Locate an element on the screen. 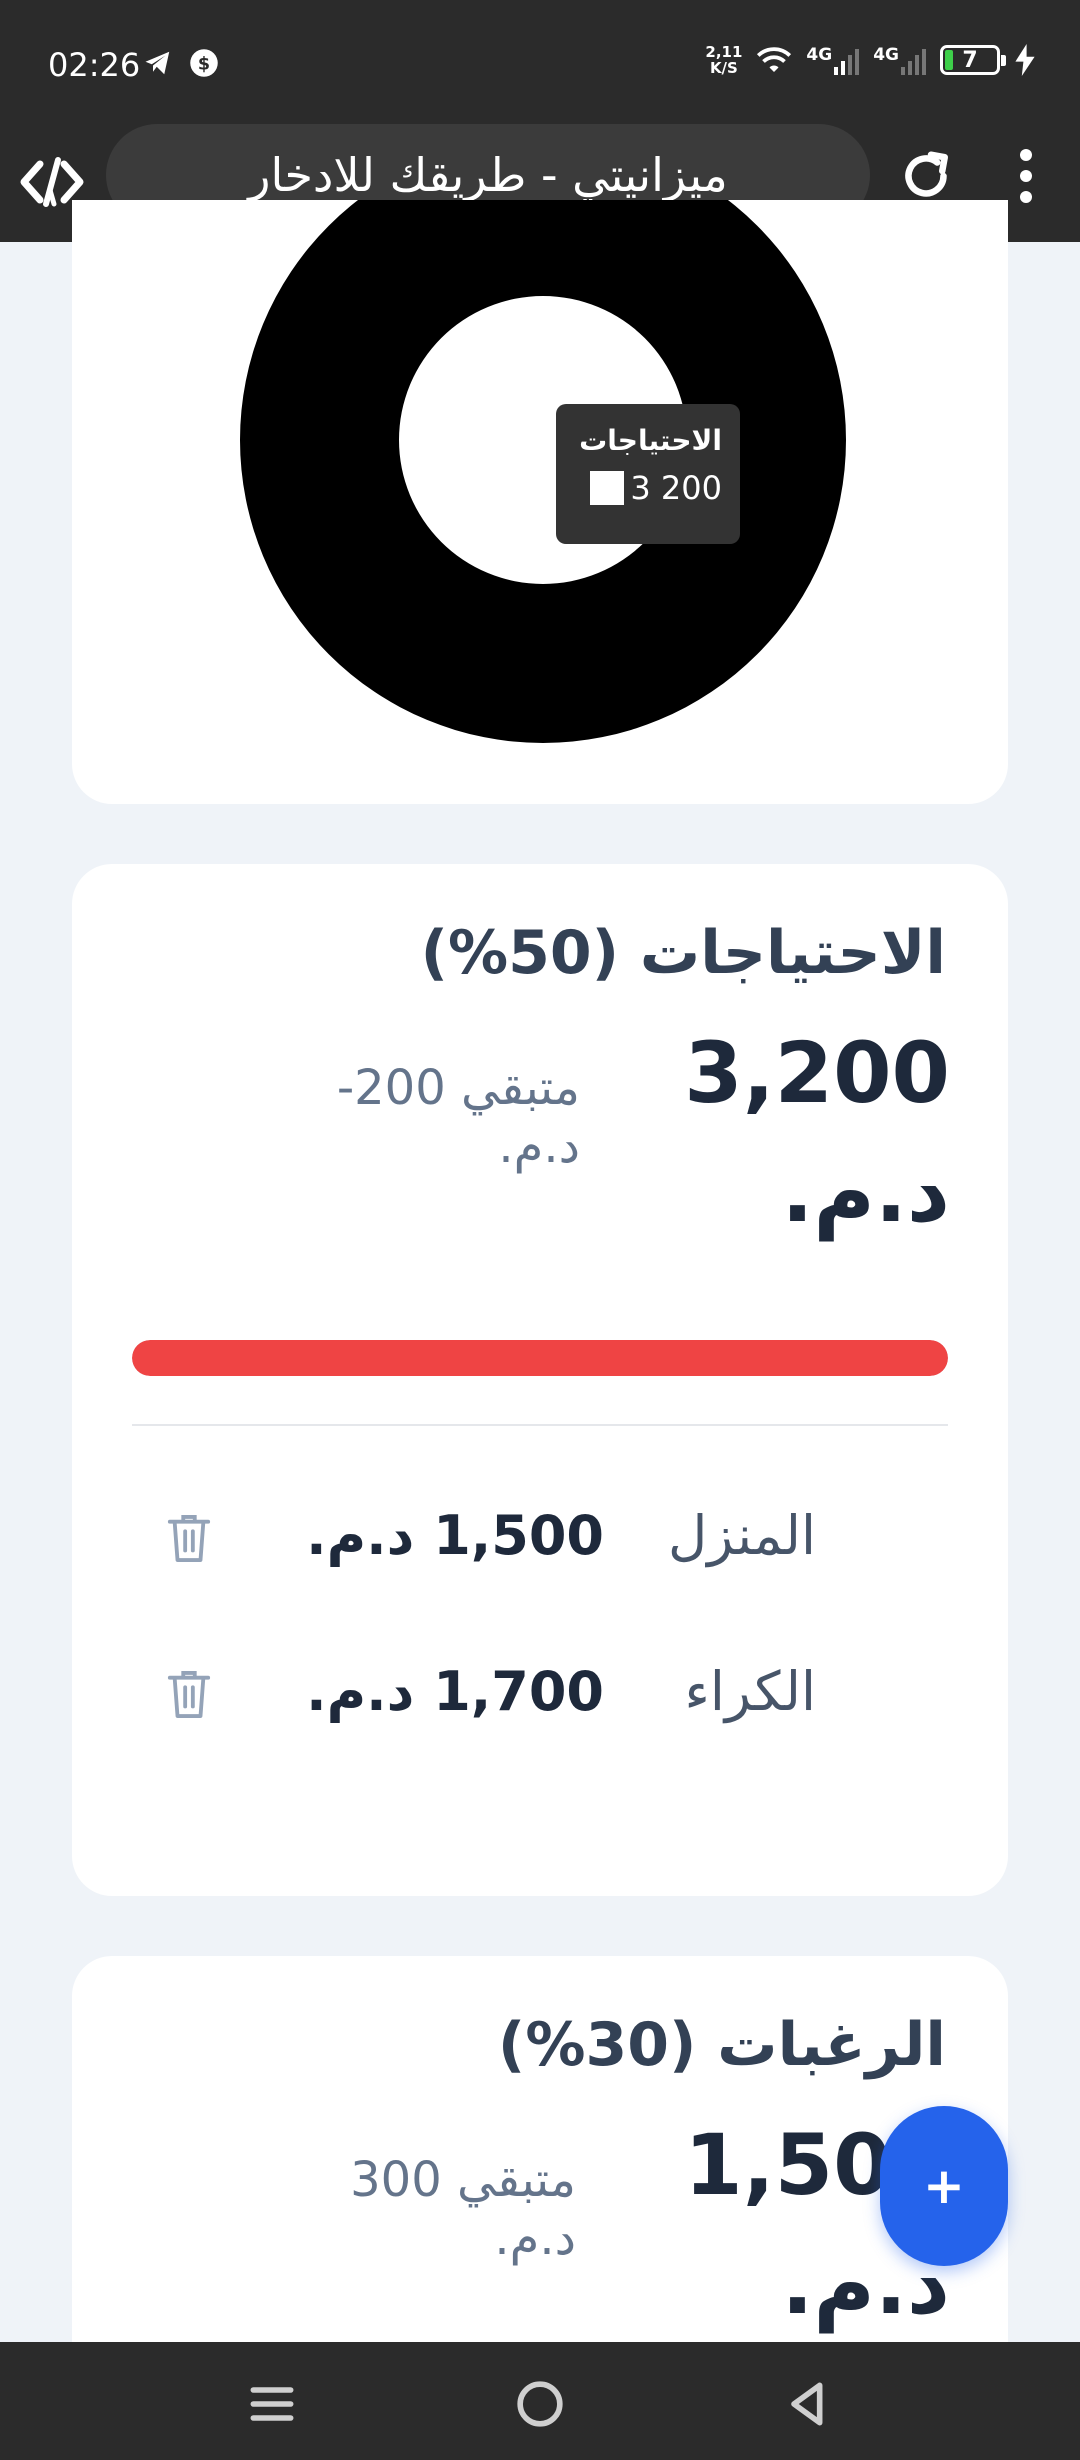  needs-progress-bar is located at coordinates (540, 1358).